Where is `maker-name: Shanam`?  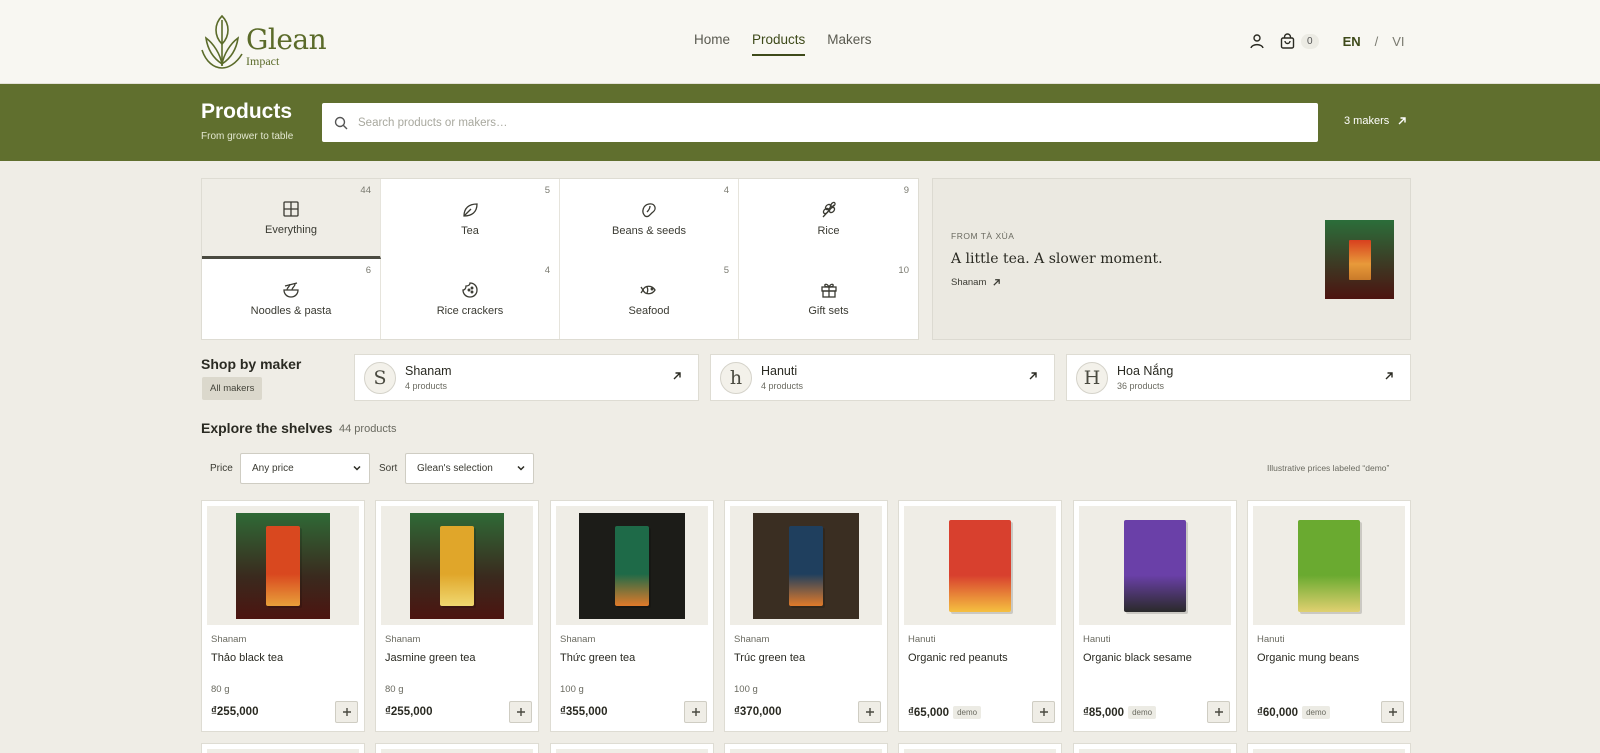 maker-name: Shanam is located at coordinates (428, 371).